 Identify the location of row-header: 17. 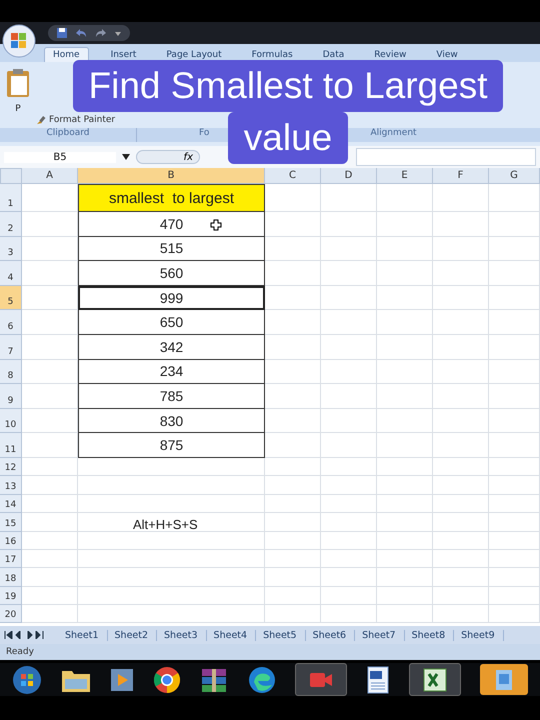
(11, 559).